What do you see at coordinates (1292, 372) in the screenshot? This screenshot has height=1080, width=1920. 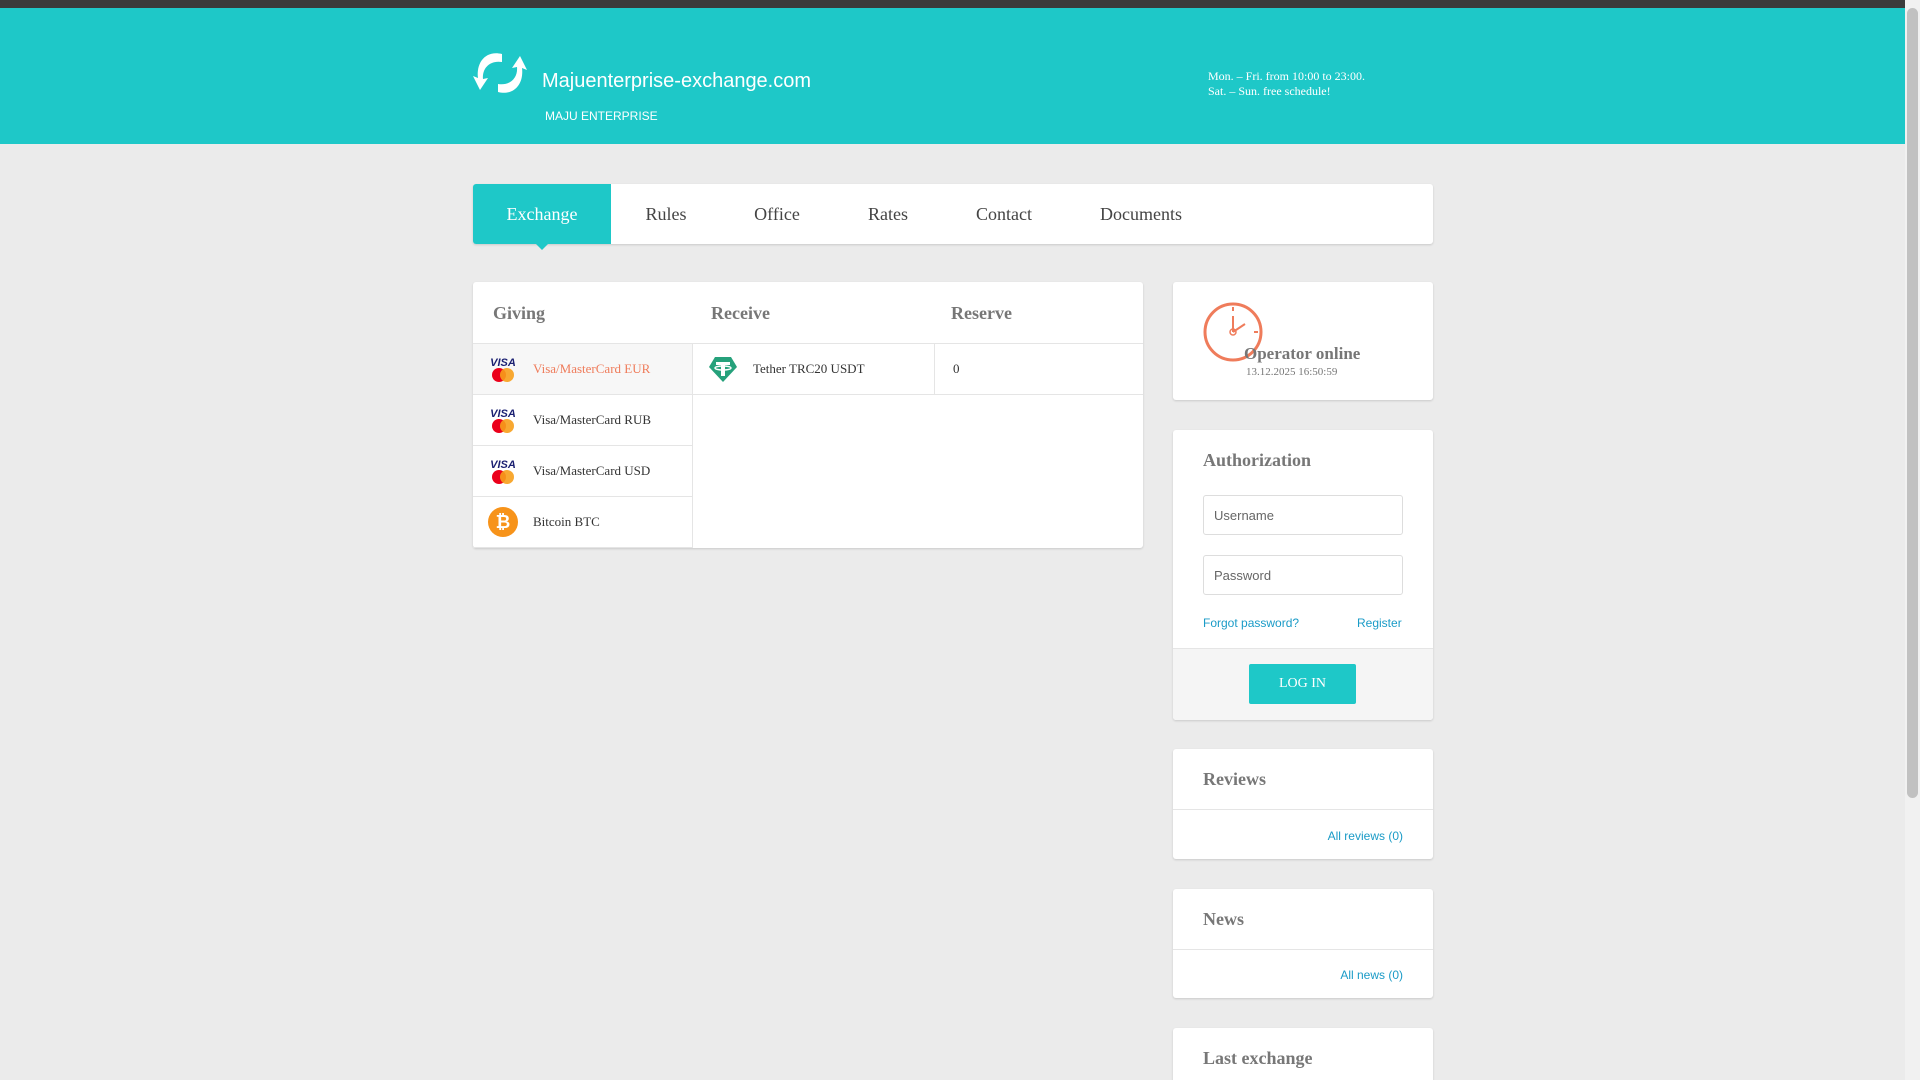 I see `operator-datetime: 13.12.2025 16:50:59` at bounding box center [1292, 372].